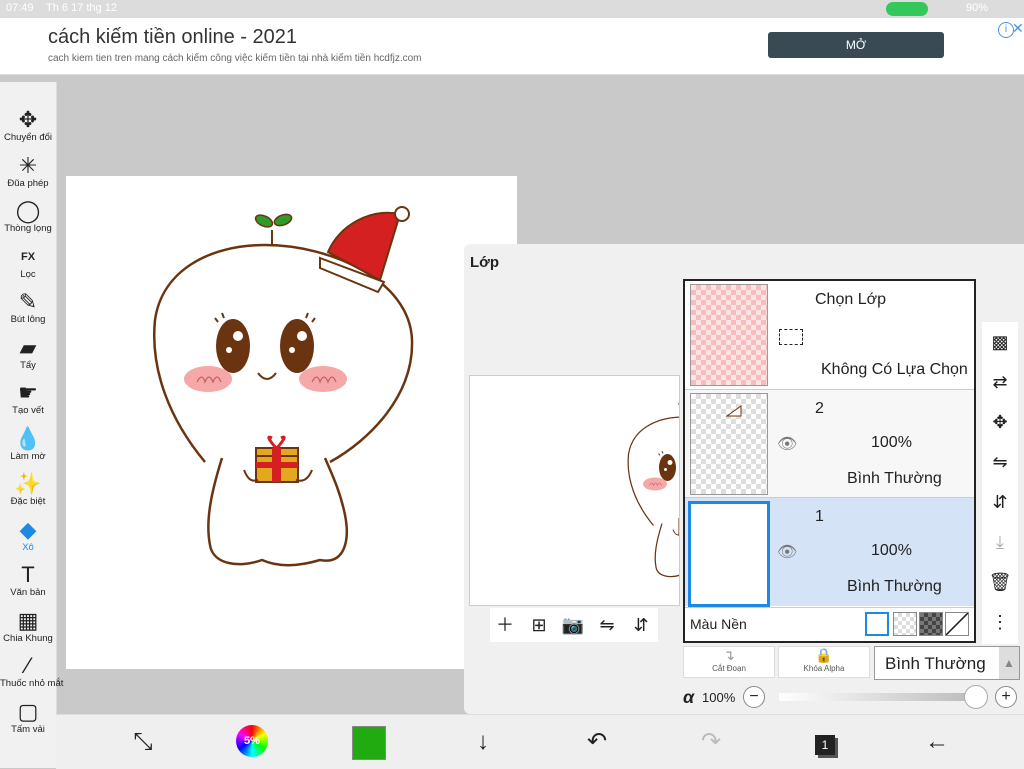 This screenshot has height=769, width=1024. I want to click on bottom-toolbar: ⤡ 5% ↓ ↶ ↷ 1 ←, so click(540, 741).